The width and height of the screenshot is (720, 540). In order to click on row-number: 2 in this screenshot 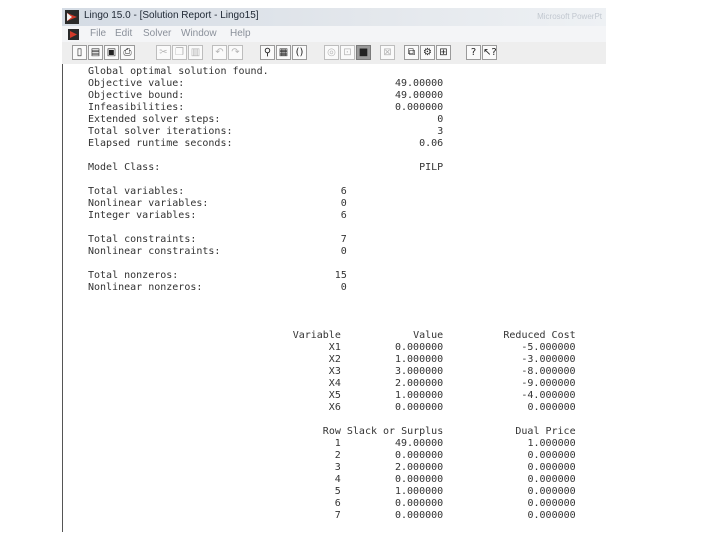, I will do `click(337, 455)`.